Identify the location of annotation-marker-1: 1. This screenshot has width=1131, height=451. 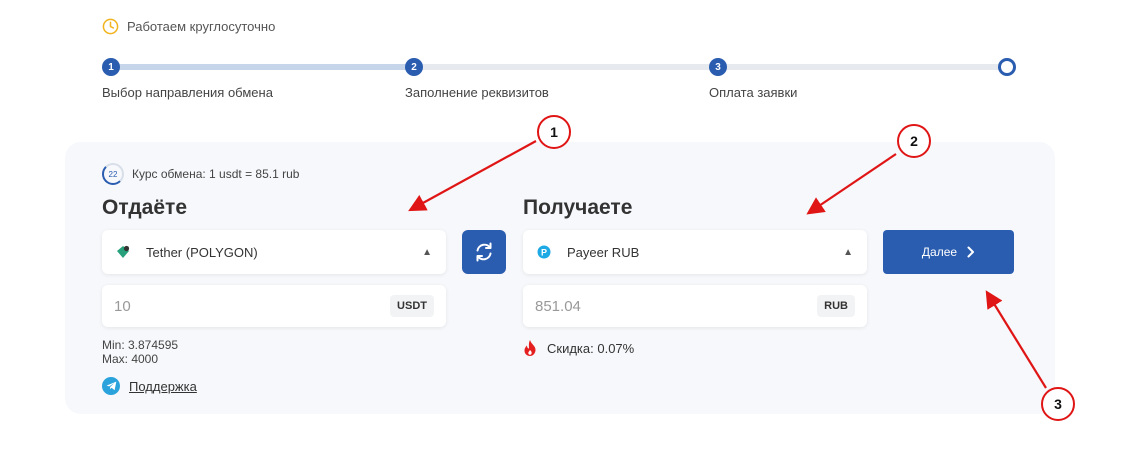
(554, 132).